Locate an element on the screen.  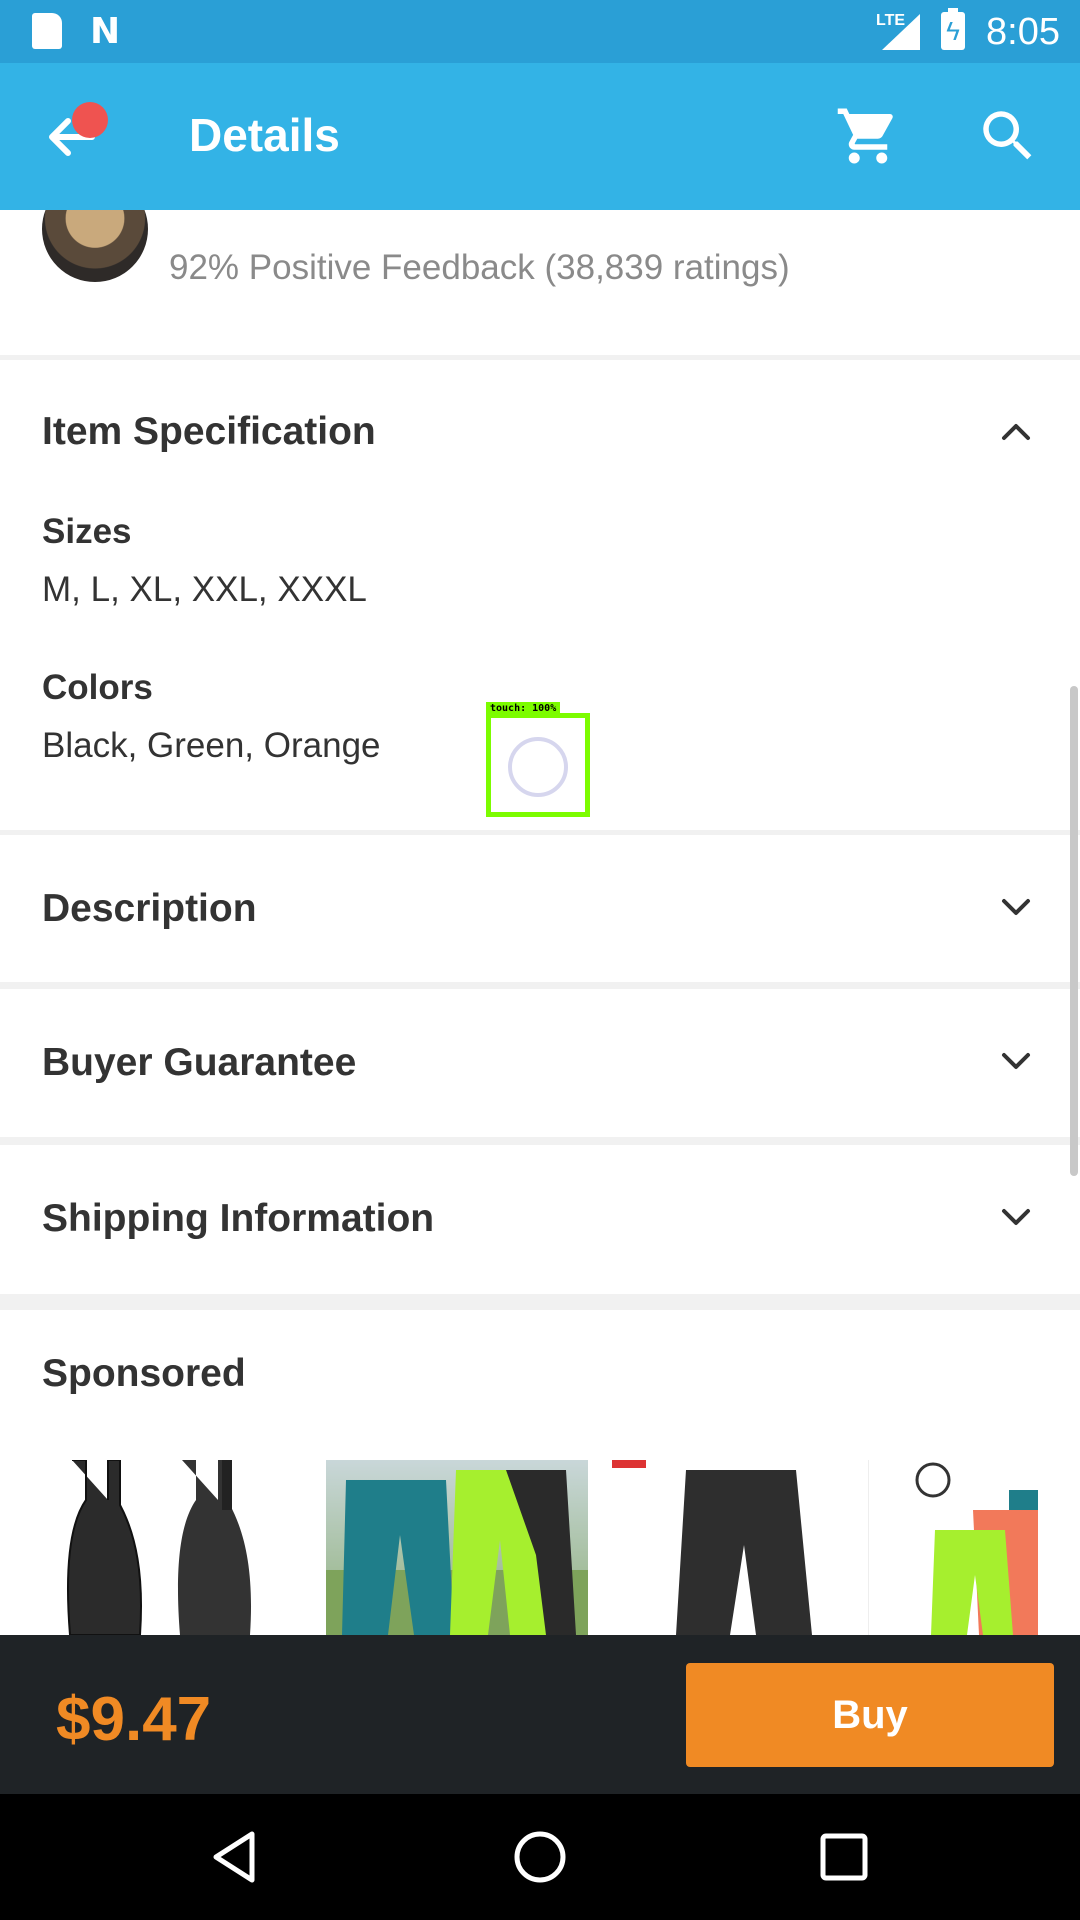
colorful-shorts-image is located at coordinates (976, 1548).